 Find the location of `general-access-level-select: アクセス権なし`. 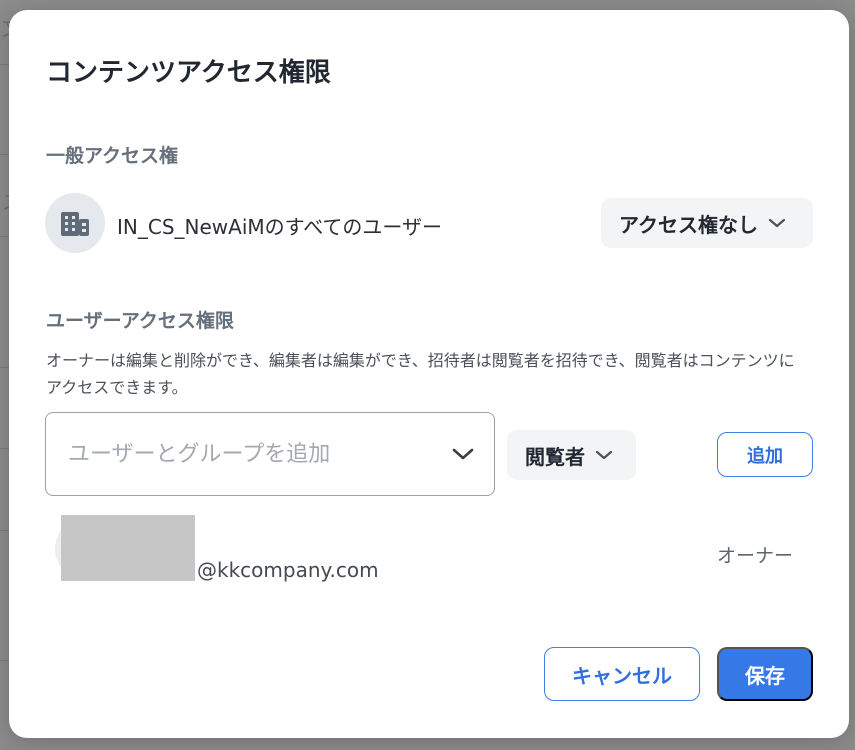

general-access-level-select: アクセス権なし is located at coordinates (707, 223).